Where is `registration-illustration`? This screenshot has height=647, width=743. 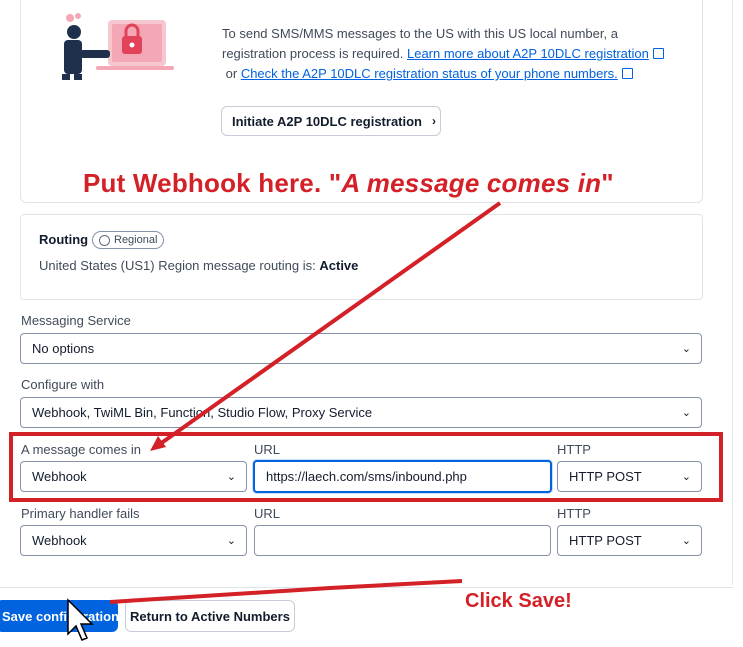
registration-illustration is located at coordinates (118, 46).